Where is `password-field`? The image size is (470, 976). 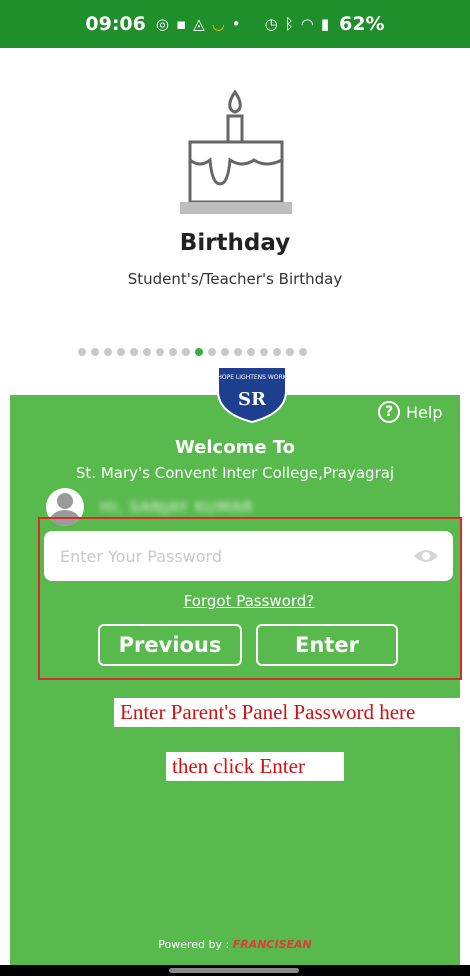 password-field is located at coordinates (248, 556).